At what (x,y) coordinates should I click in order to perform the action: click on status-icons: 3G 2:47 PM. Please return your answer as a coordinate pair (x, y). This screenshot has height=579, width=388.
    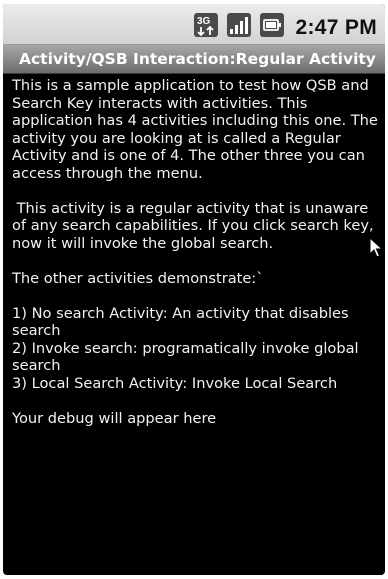
    Looking at the image, I should click on (285, 27).